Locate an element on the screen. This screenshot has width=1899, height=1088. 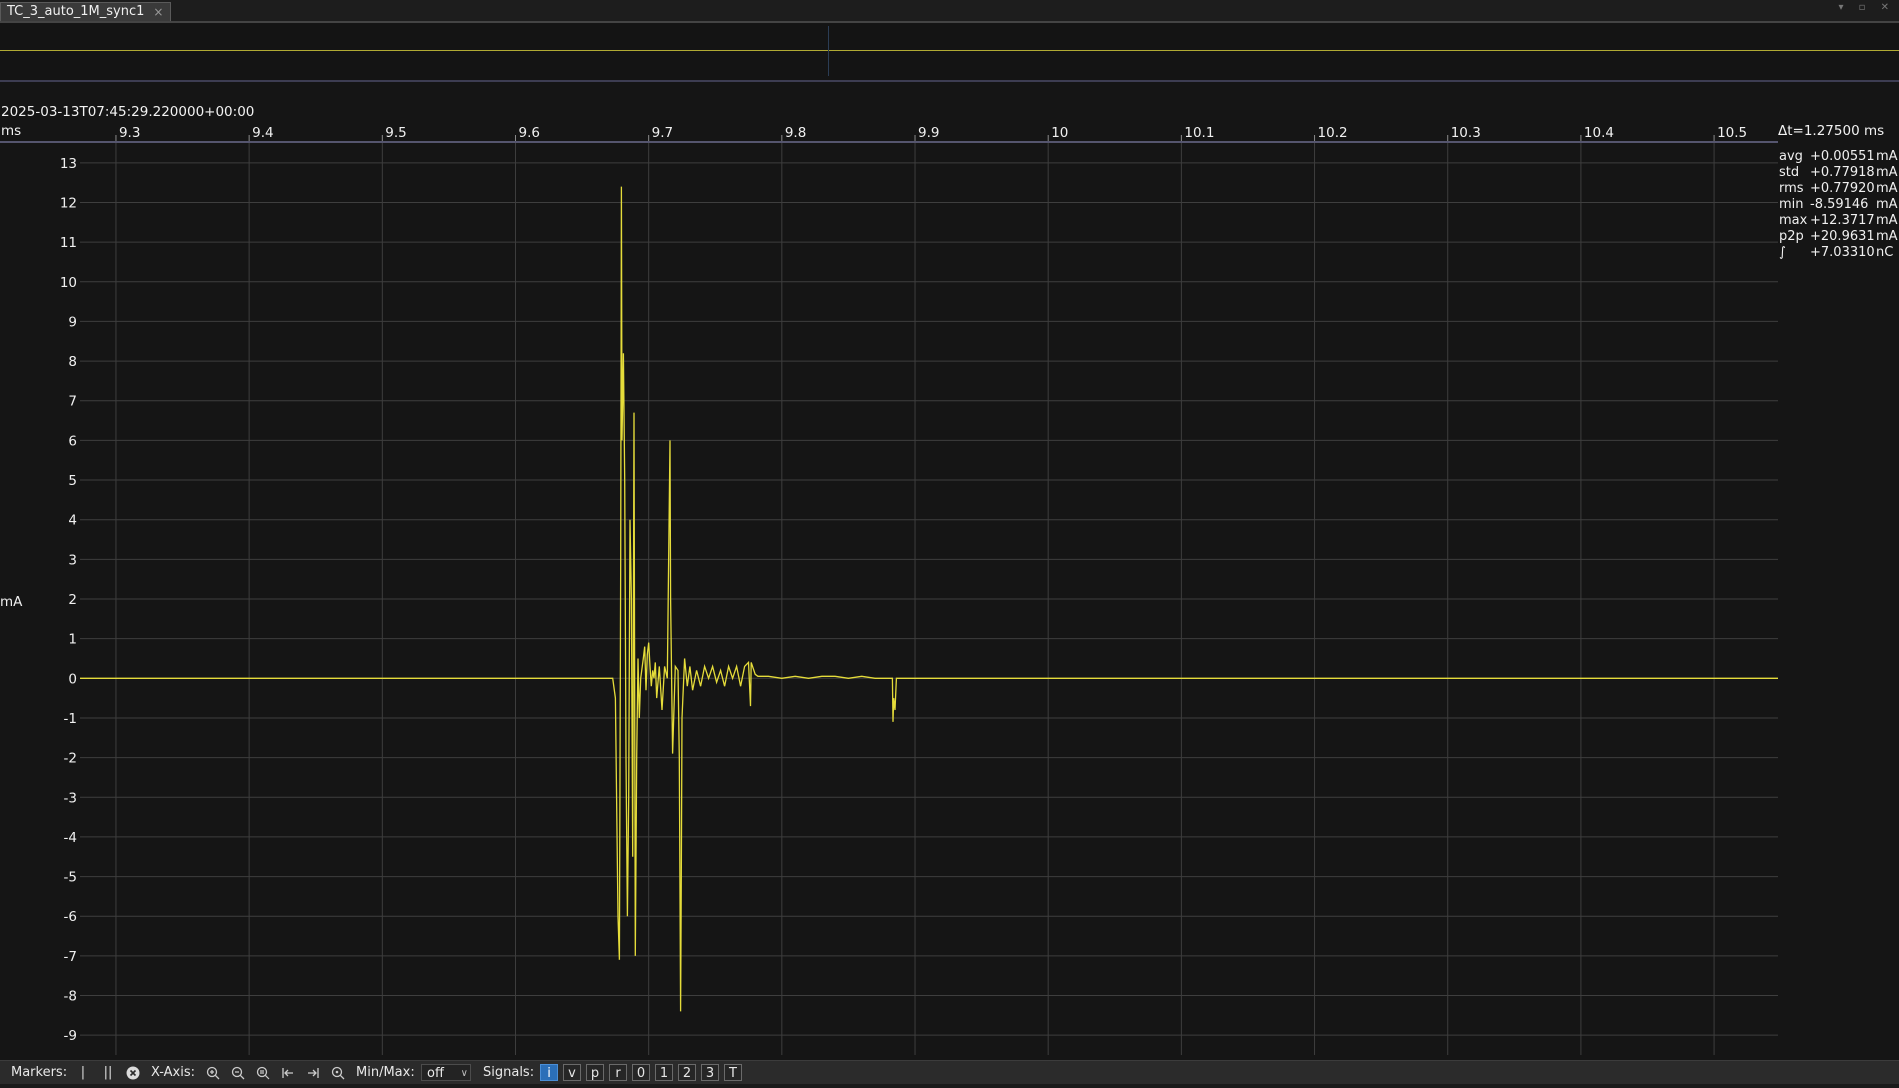
x-tick-label: 10.3 is located at coordinates (1466, 133).